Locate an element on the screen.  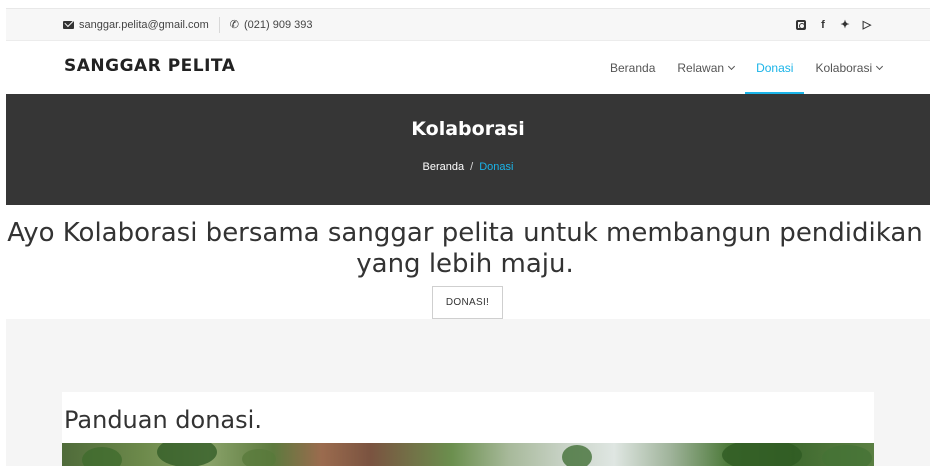
nav-item-kolaborasi: Kolaborasi is located at coordinates (848, 68).